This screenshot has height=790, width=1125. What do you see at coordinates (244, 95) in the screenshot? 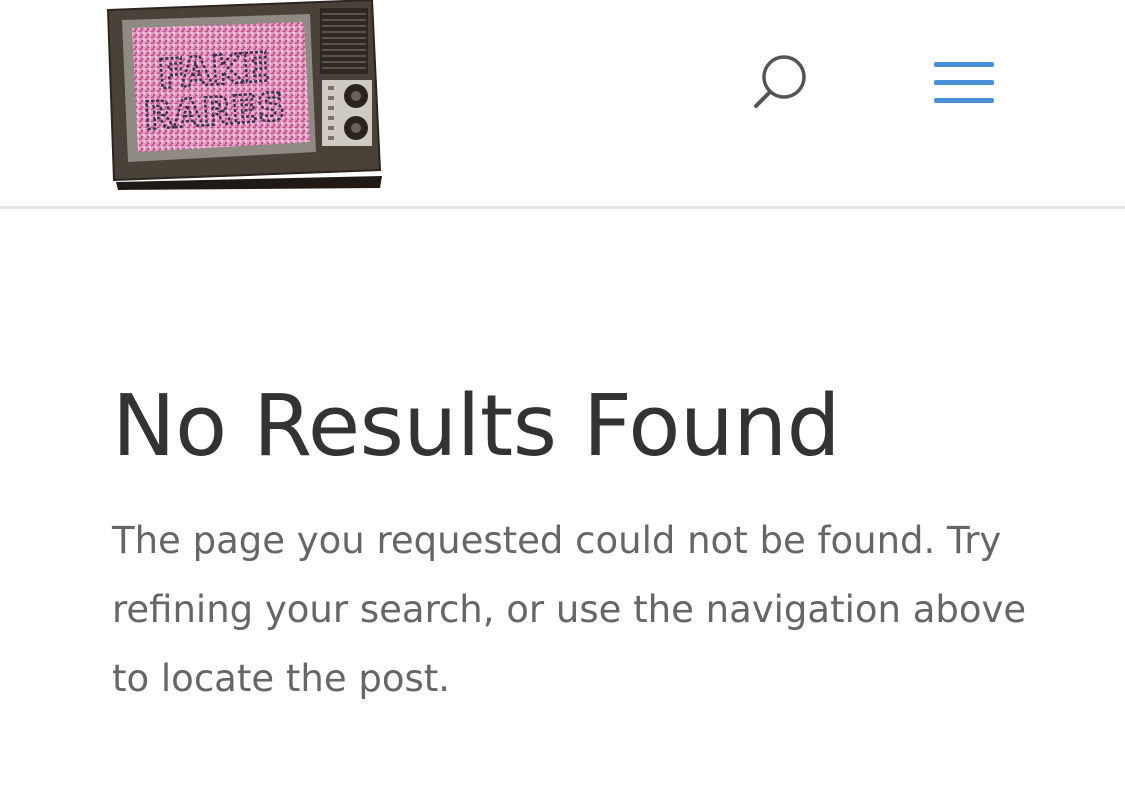
I see `logo-tv-icon: FAKE RARES` at bounding box center [244, 95].